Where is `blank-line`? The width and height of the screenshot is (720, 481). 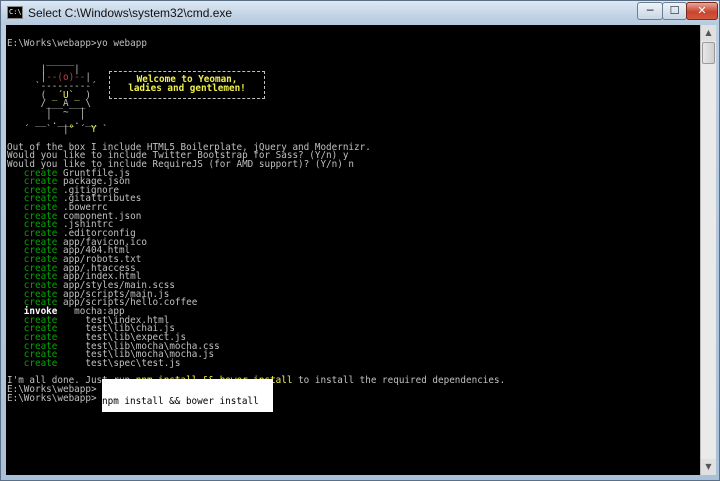
blank-line is located at coordinates (256, 52).